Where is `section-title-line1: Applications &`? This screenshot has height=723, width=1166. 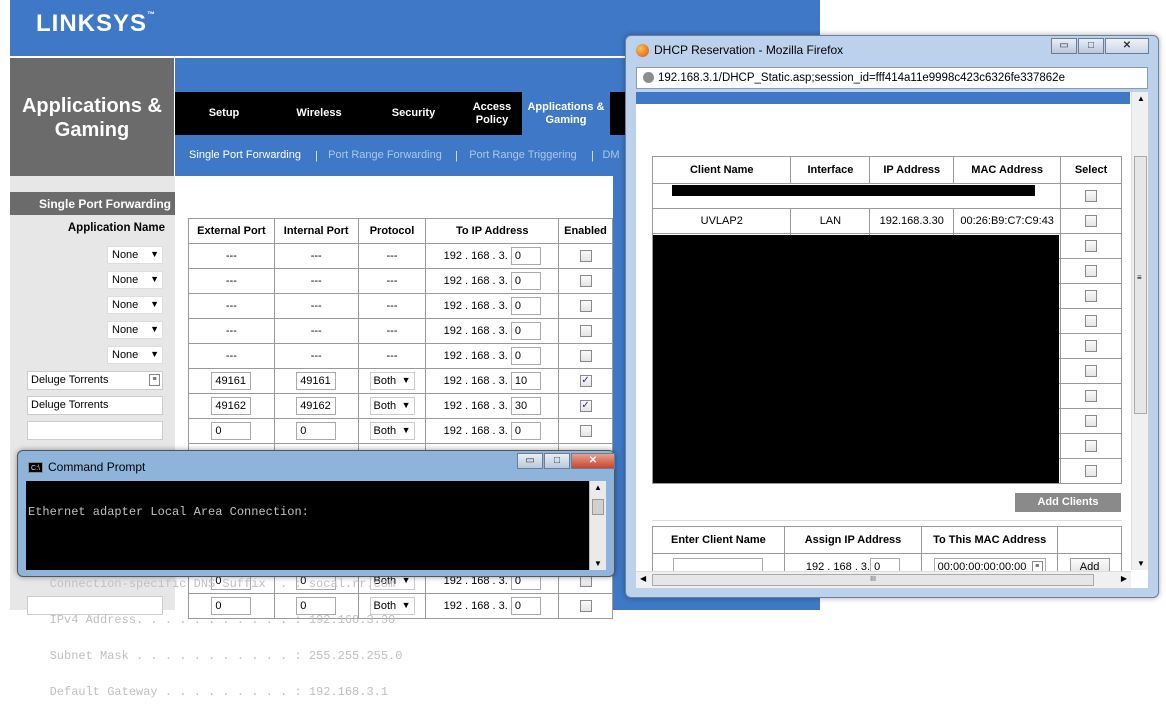 section-title-line1: Applications & is located at coordinates (91, 106).